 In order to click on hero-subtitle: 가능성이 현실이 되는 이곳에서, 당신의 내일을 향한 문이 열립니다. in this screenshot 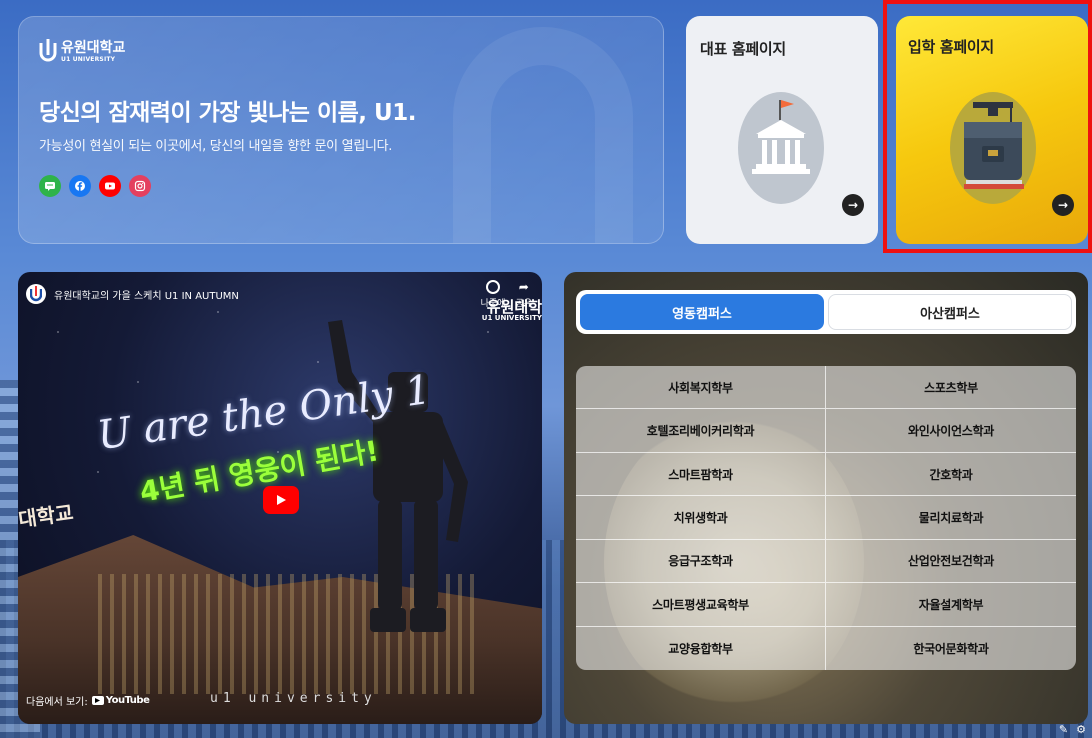, I will do `click(216, 146)`.